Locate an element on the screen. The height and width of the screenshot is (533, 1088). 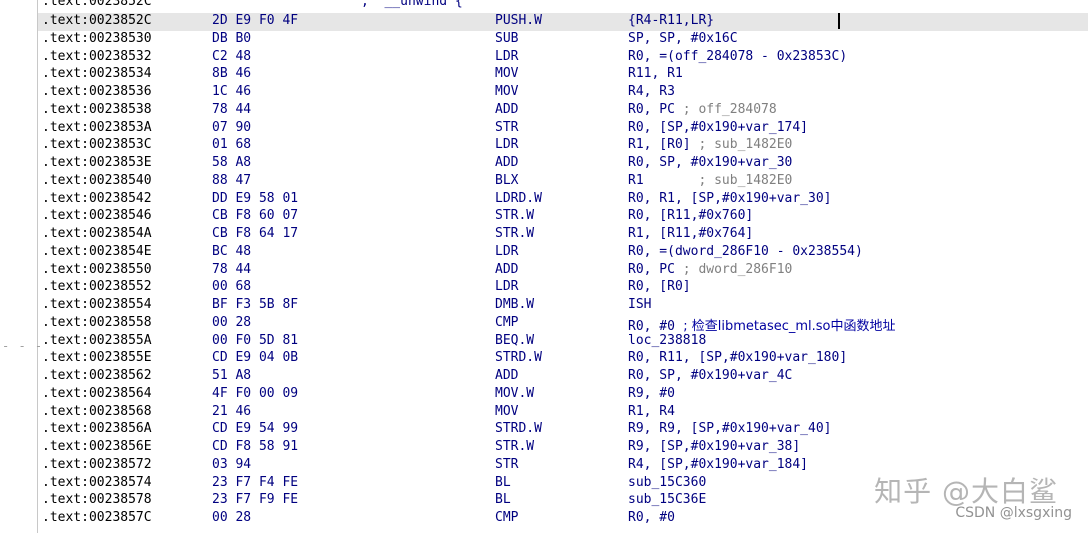
row-operand-text: R11, R1 is located at coordinates (655, 74).